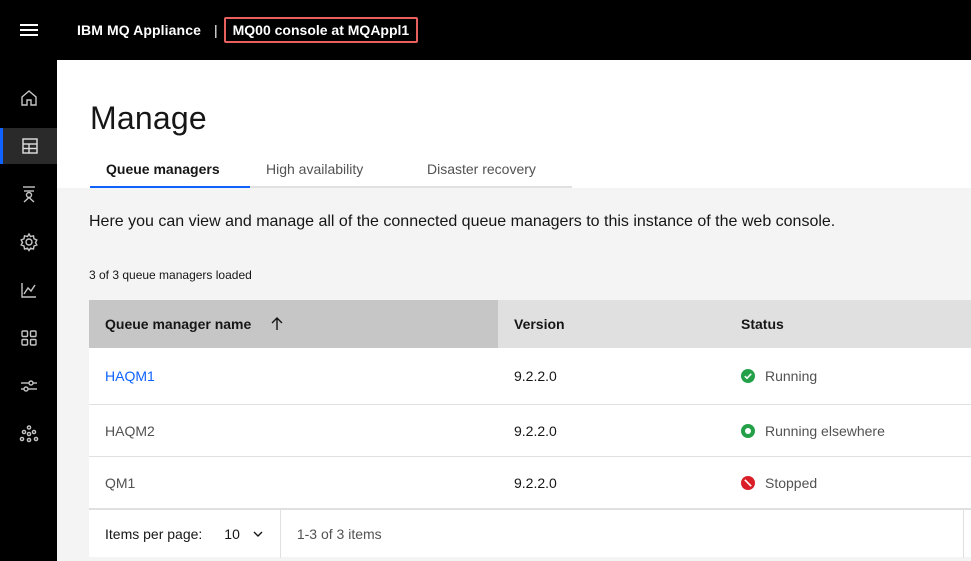 Image resolution: width=971 pixels, height=561 pixels. Describe the element at coordinates (491, 170) in the screenshot. I see `tab-disaster-recovery: Disaster recovery` at that location.